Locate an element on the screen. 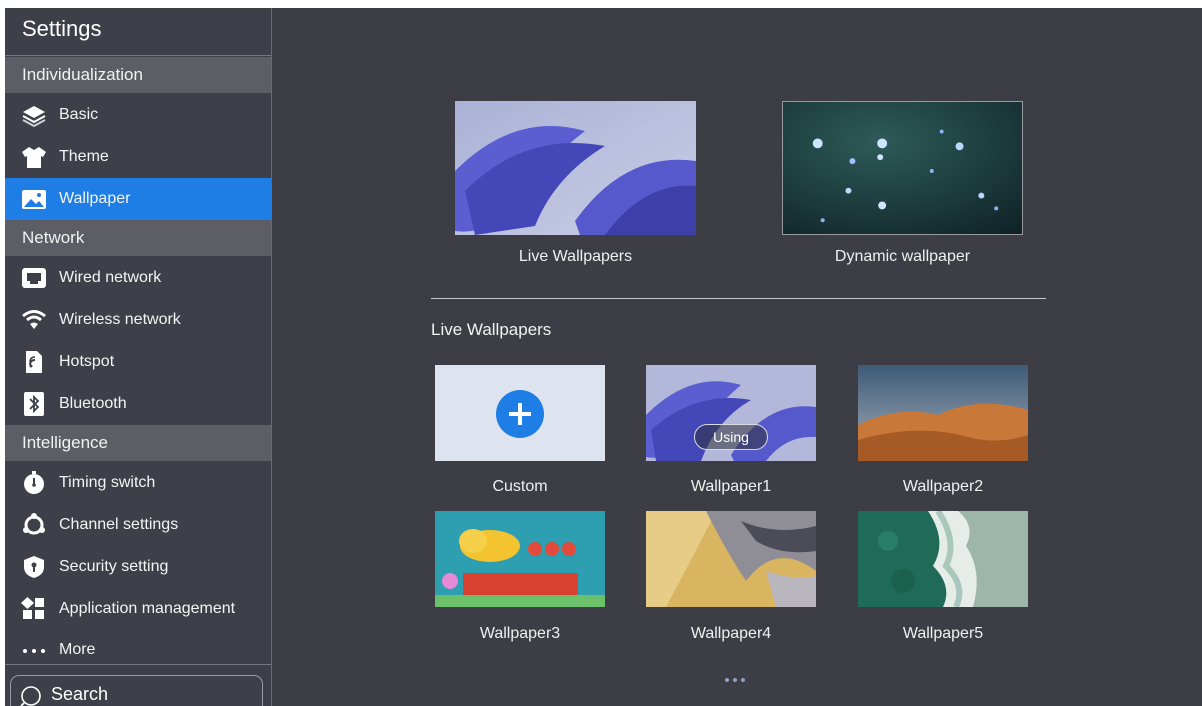 The height and width of the screenshot is (706, 1202). section-network: Network is located at coordinates (138, 238).